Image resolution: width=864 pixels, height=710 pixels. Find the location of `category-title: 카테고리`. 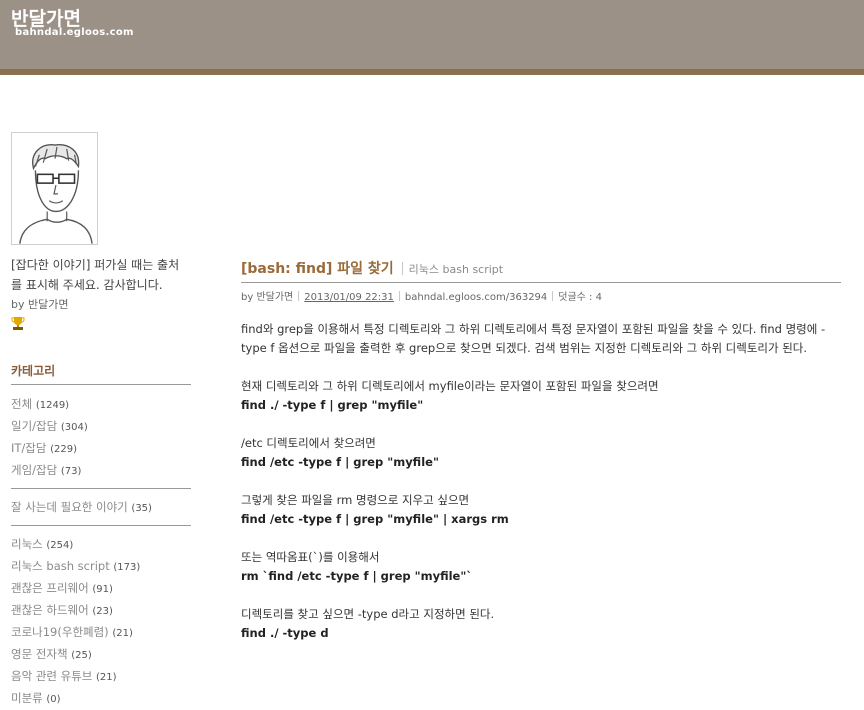

category-title: 카테고리 is located at coordinates (101, 373).